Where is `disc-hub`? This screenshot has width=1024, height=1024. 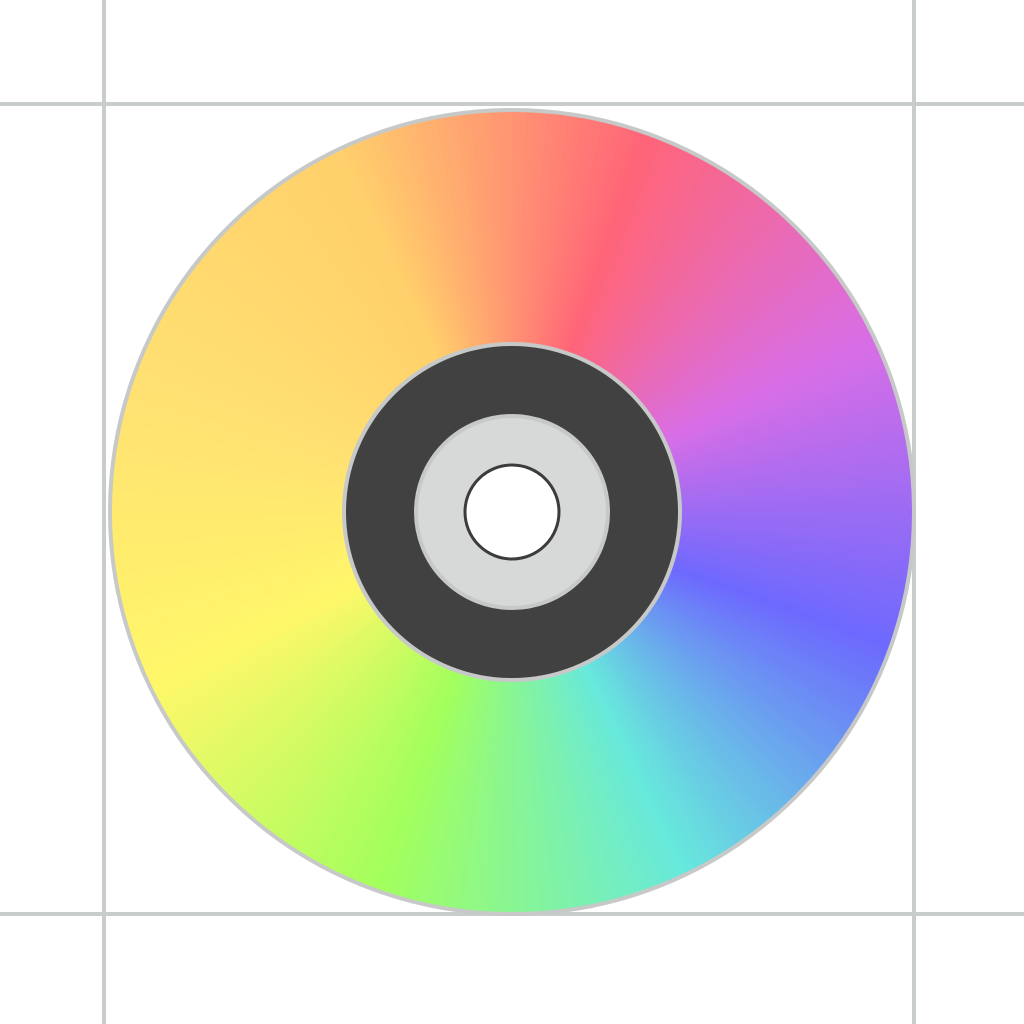
disc-hub is located at coordinates (512, 512).